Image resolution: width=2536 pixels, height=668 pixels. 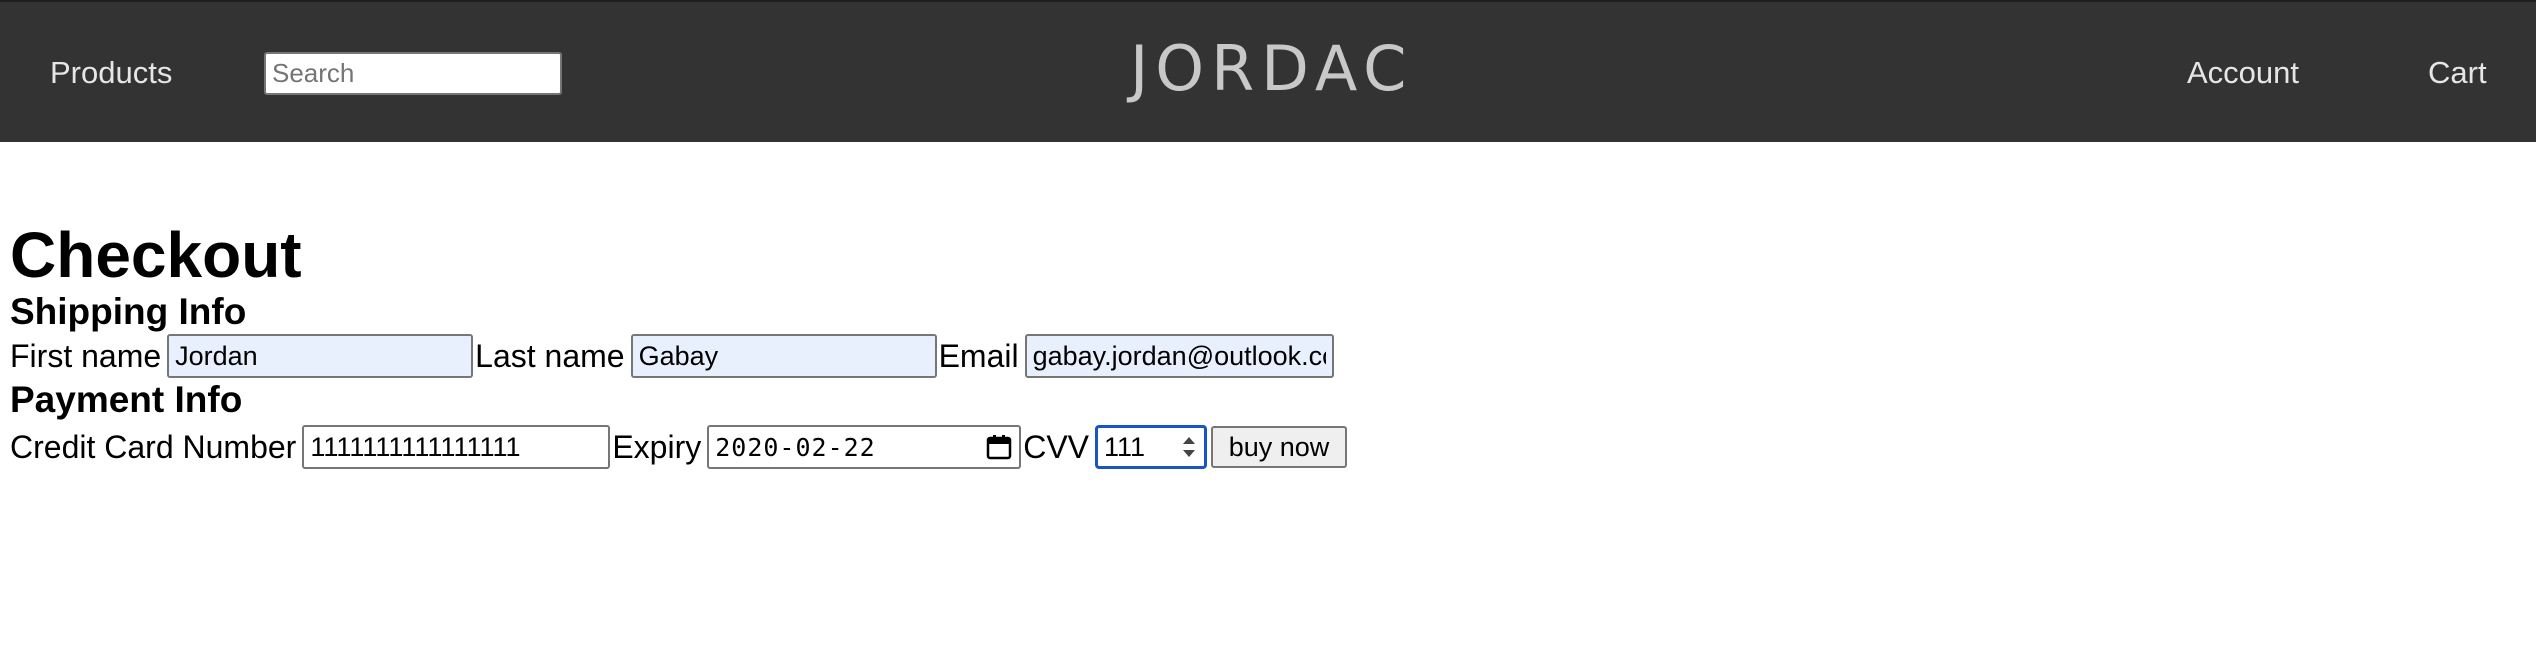 I want to click on cvv-field: 111, so click(x=1151, y=447).